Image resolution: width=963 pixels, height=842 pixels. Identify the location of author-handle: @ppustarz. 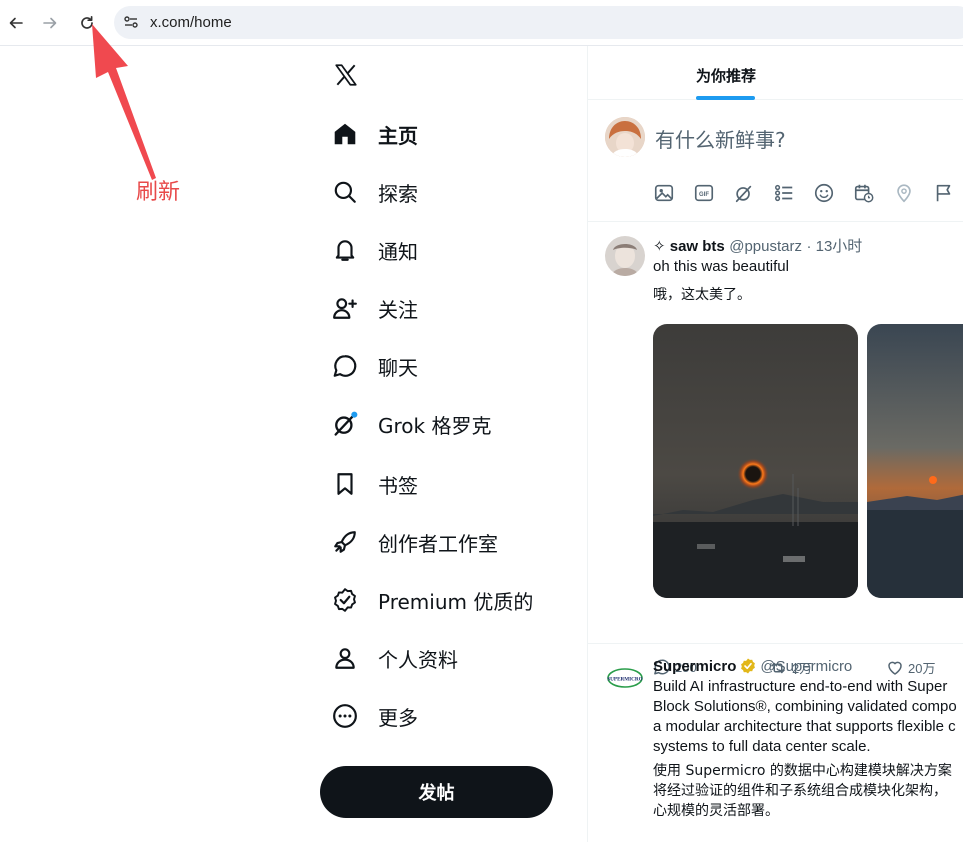
(765, 246).